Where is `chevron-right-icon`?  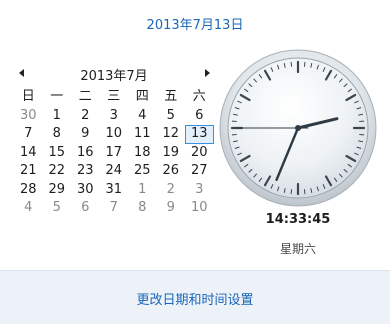
chevron-right-icon is located at coordinates (207, 73).